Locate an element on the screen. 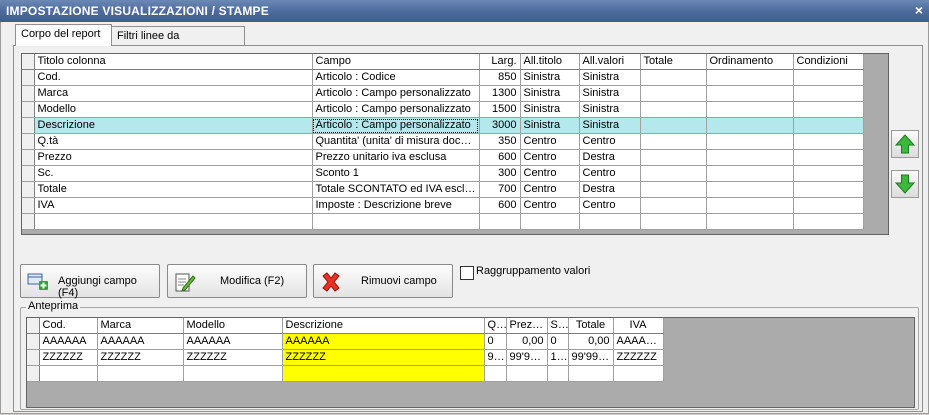 This screenshot has width=929, height=415. remove-field-button: Rimuovi campo is located at coordinates (383, 281).